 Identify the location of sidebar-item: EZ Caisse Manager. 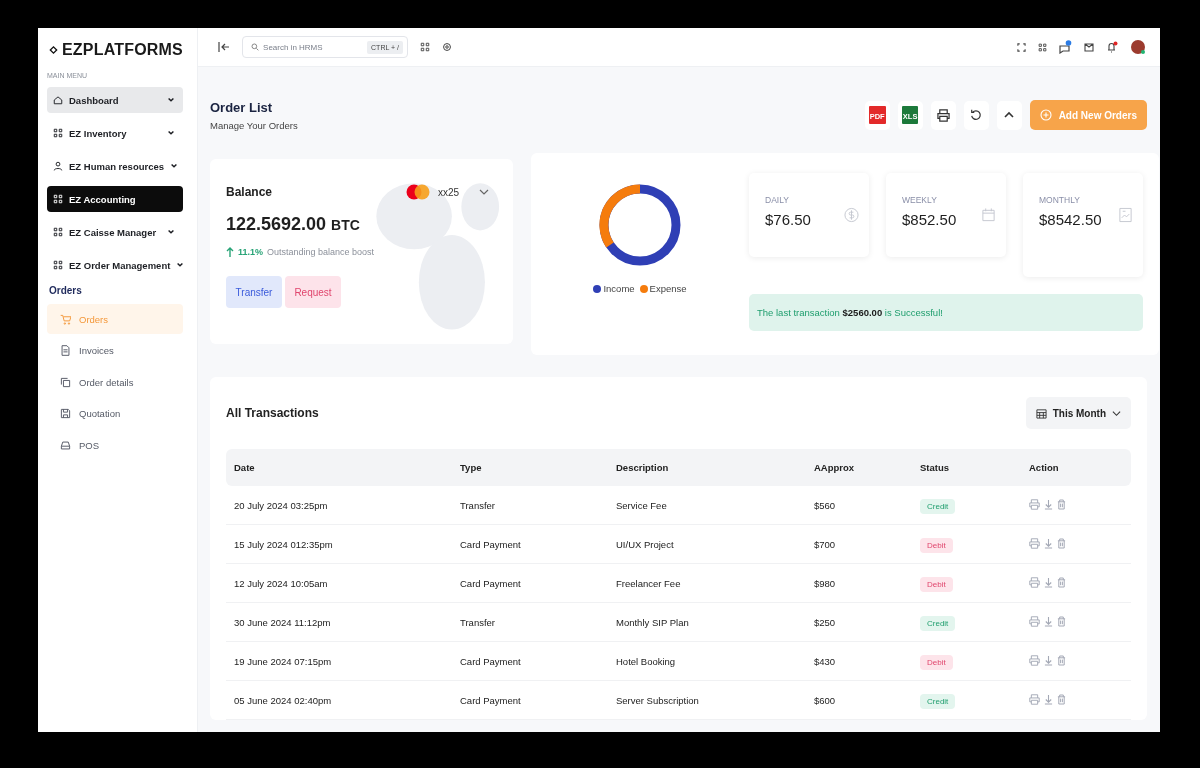
(115, 232).